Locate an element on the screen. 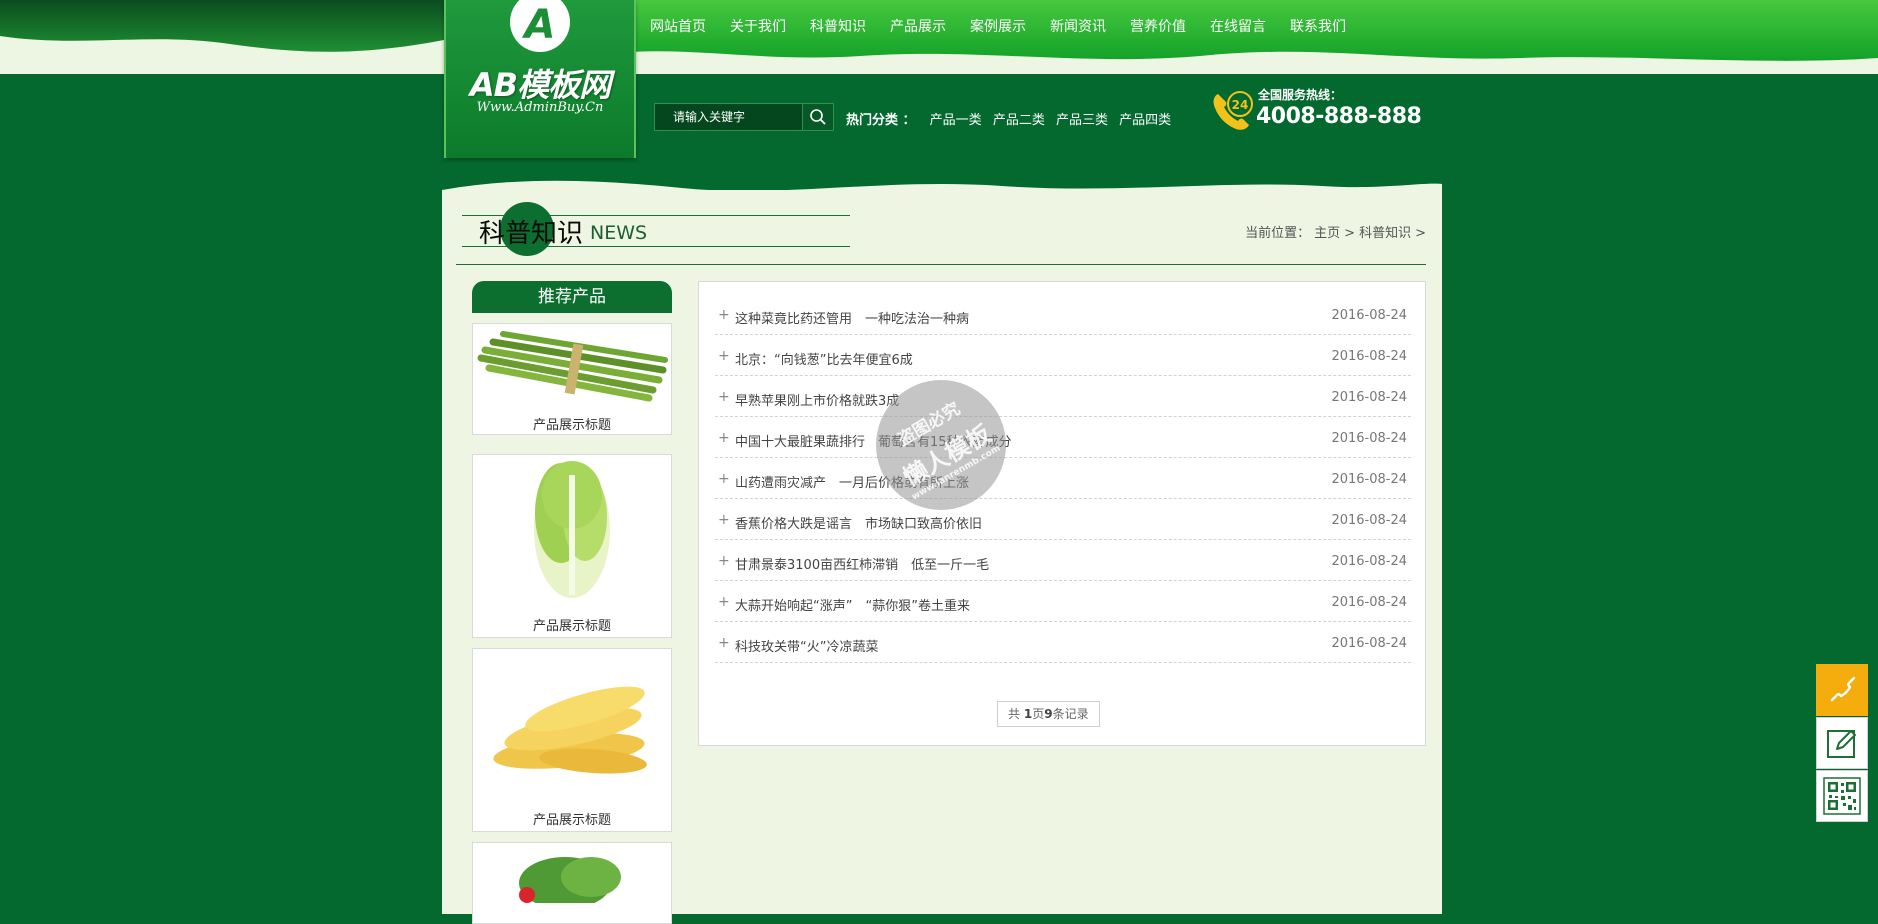 The height and width of the screenshot is (924, 1878). news-row: + 山药遭雨灾减产 一月后价格或有所上涨 2016-08-24 is located at coordinates (1063, 478).